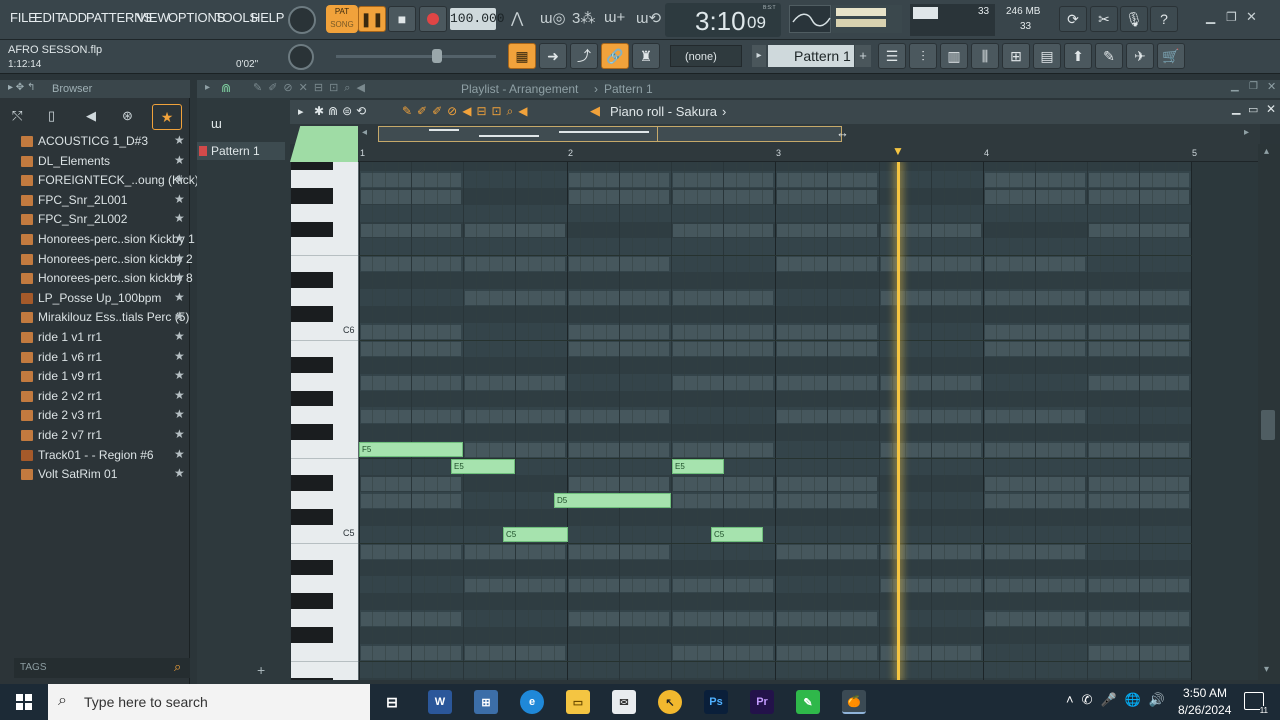 The image size is (1280, 720). What do you see at coordinates (342, 111) in the screenshot?
I see `pr-tools-icons: ✱⋒⊜⟲` at bounding box center [342, 111].